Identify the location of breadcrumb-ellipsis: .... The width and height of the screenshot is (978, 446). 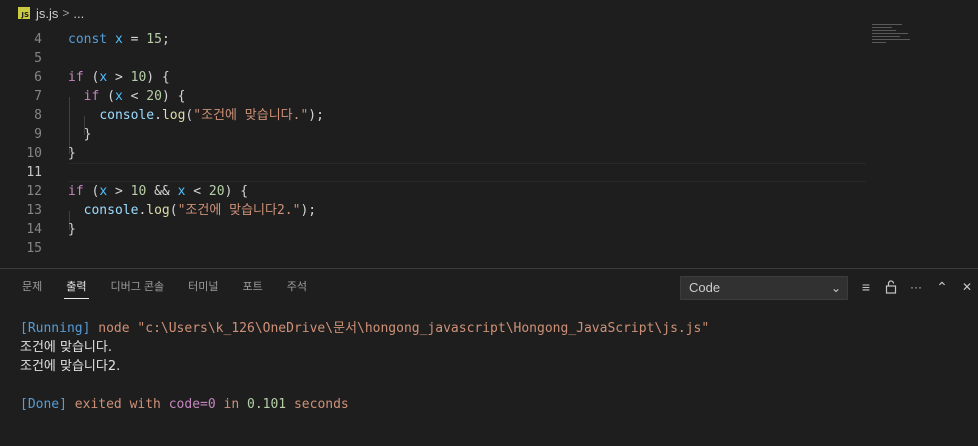
(78, 13).